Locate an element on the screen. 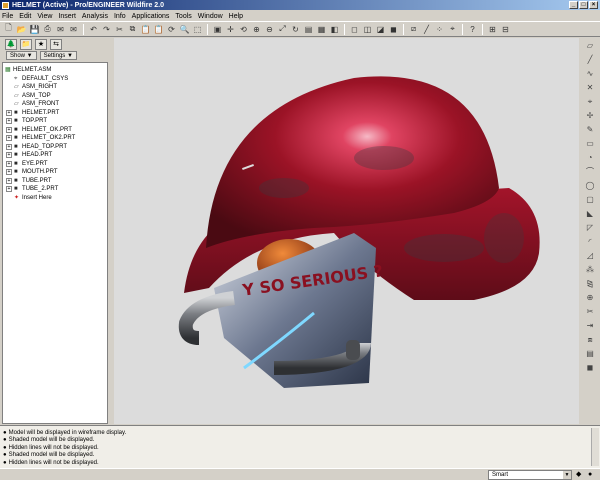 This screenshot has height=480, width=600. csys-create-icon: ⌖ is located at coordinates (590, 101).